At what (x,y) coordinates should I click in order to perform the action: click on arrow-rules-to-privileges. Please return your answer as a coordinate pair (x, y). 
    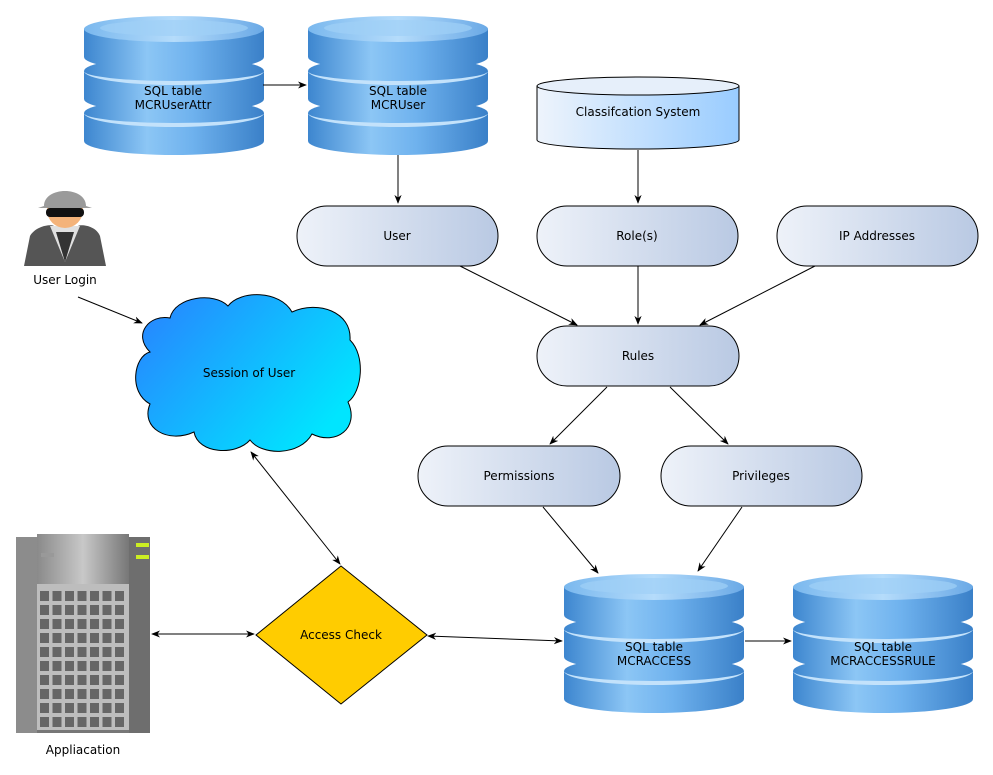
    Looking at the image, I should click on (699, 415).